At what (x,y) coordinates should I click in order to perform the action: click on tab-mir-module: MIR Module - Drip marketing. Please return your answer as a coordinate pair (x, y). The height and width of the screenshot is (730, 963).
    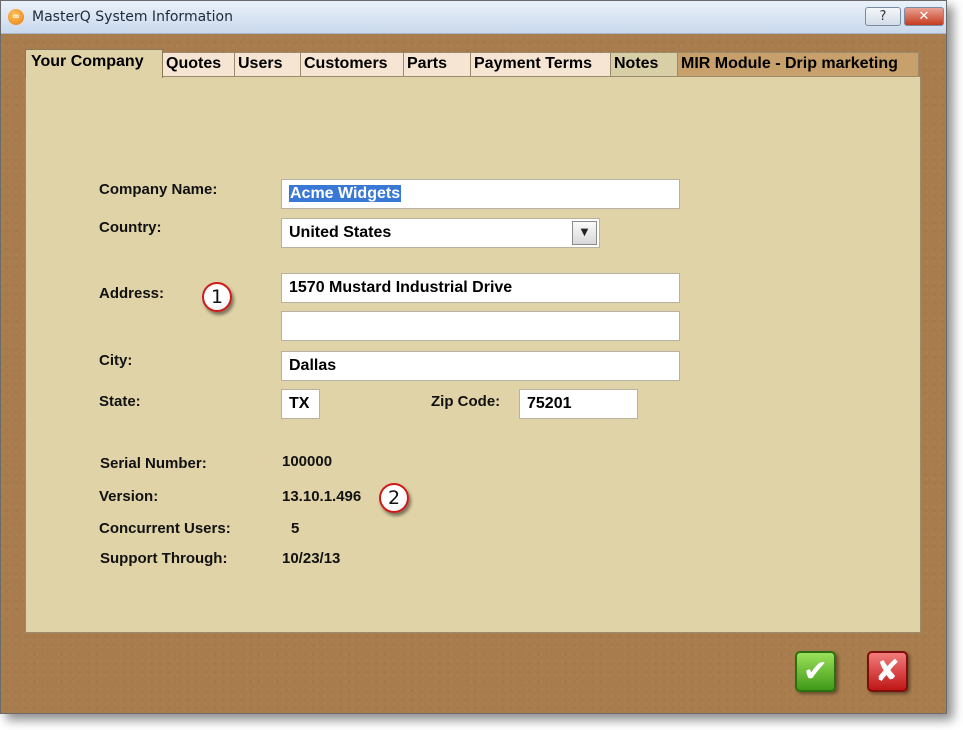
    Looking at the image, I should click on (798, 64).